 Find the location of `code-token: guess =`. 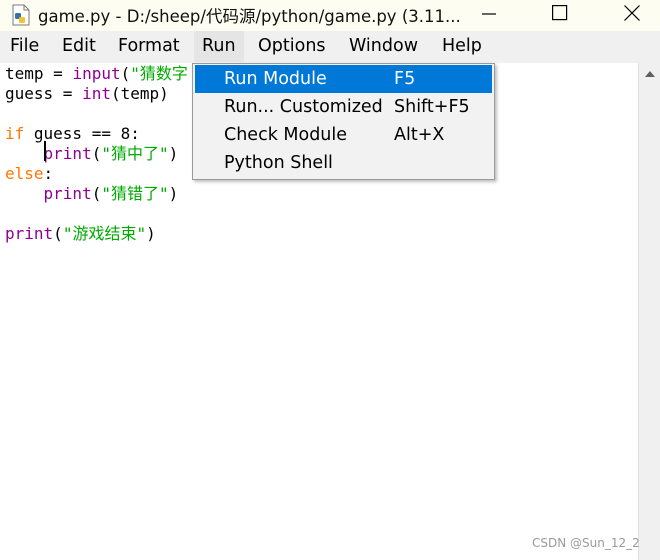

code-token: guess = is located at coordinates (44, 93).